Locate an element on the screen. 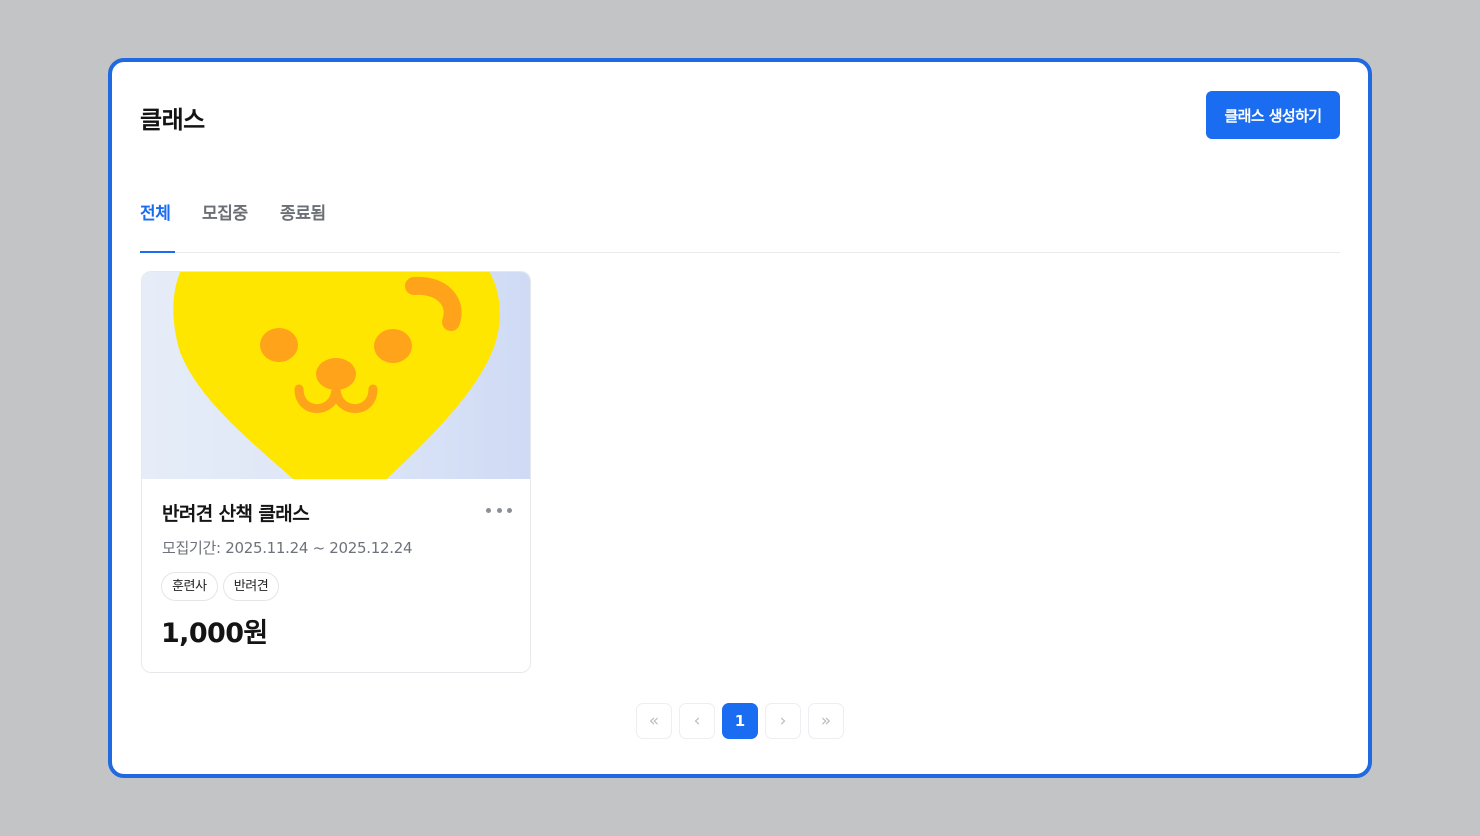 The width and height of the screenshot is (1480, 836). create-class-button: 클래스 생성하기 is located at coordinates (1273, 115).